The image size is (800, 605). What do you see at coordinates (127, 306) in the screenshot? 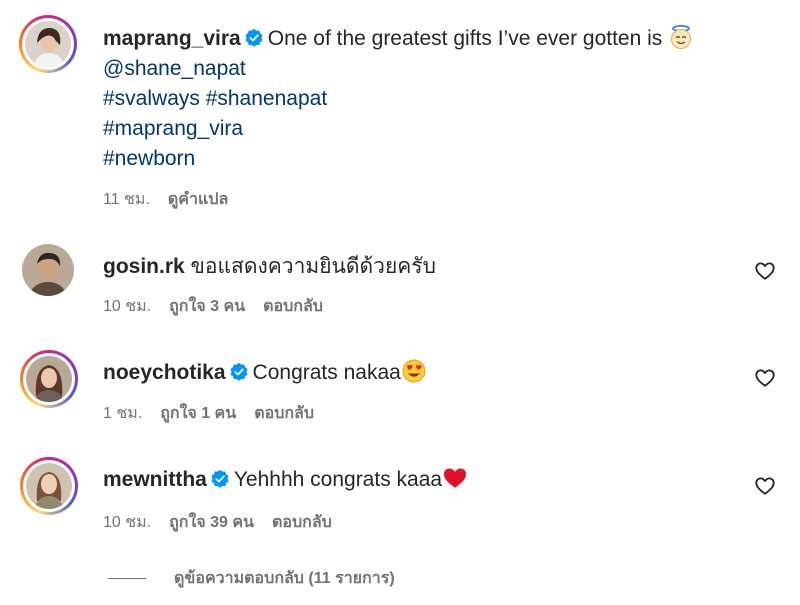
I see `comment-1-time: 10 ชม.` at bounding box center [127, 306].